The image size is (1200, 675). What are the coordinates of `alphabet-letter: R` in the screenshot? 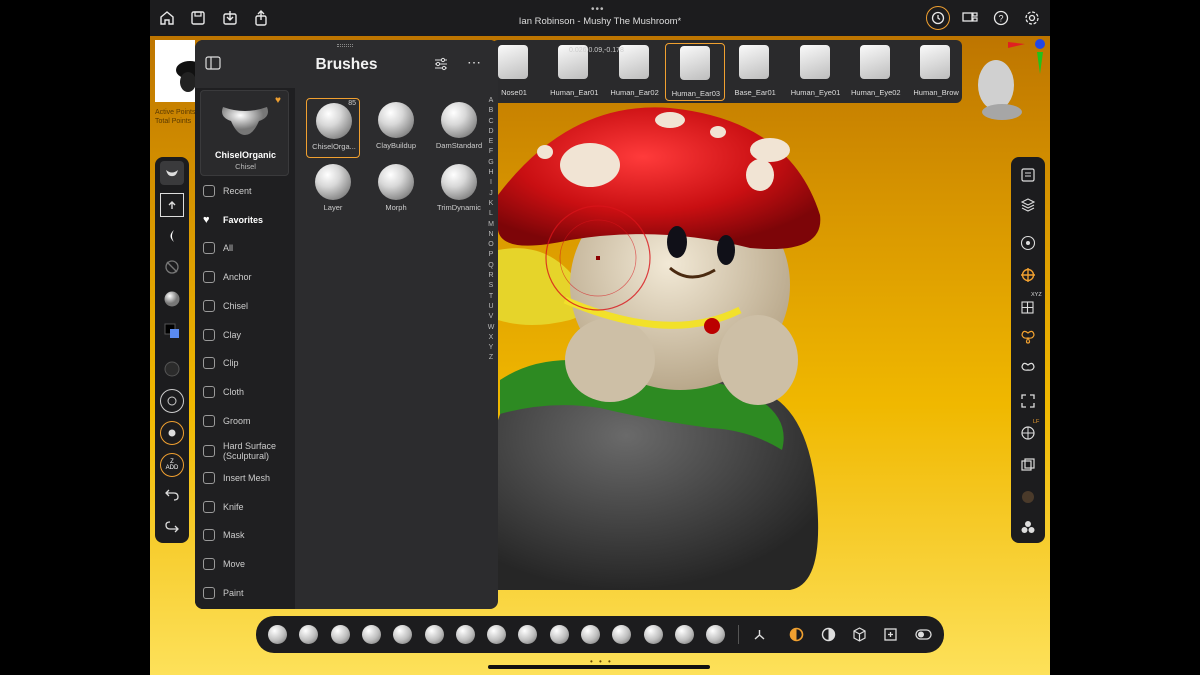 It's located at (491, 276).